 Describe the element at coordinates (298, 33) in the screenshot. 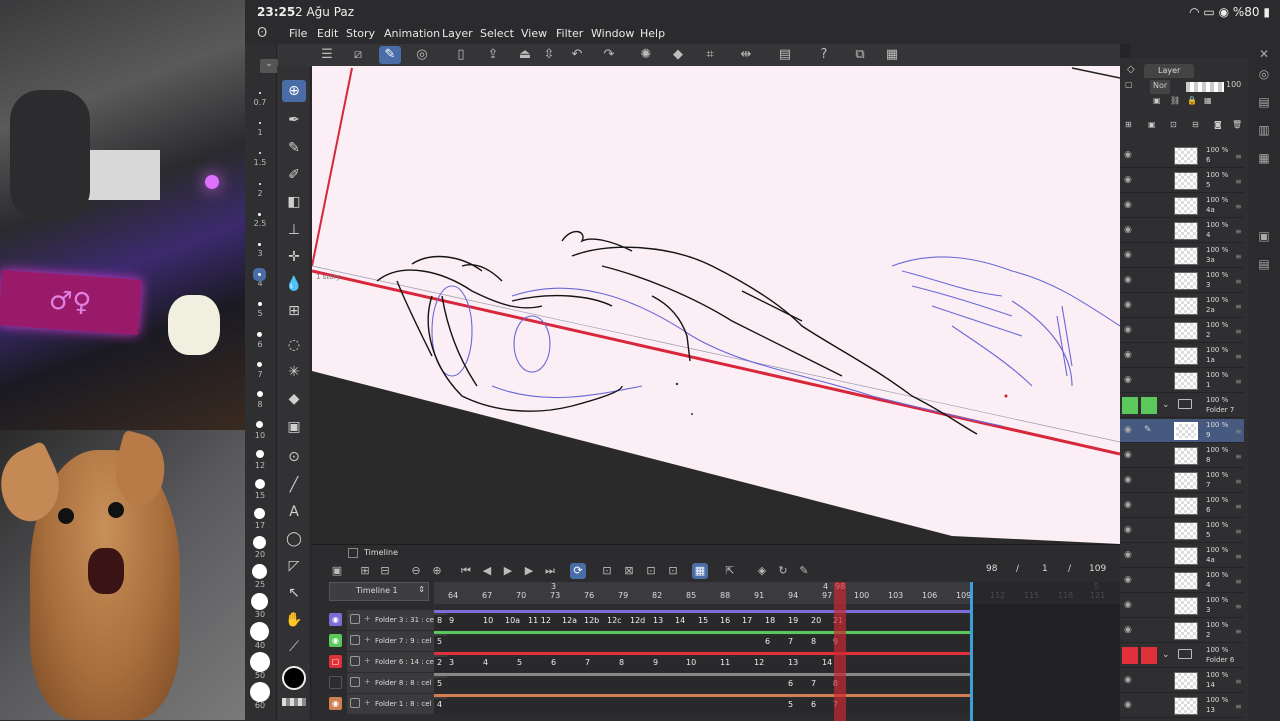

I see `menu-file: File` at that location.